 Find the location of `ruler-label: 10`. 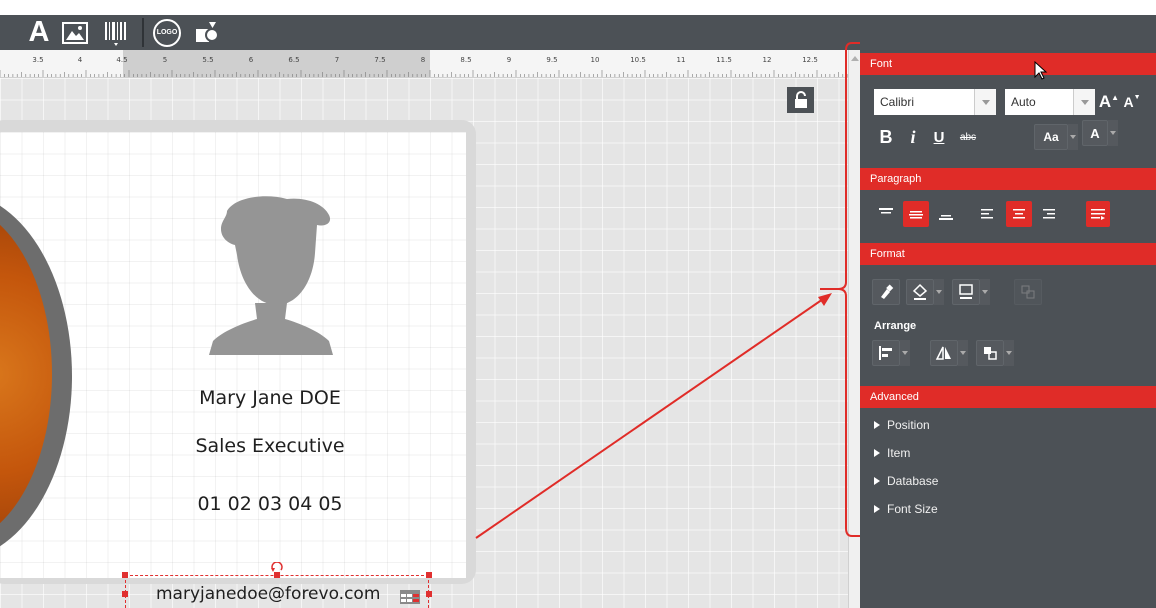

ruler-label: 10 is located at coordinates (595, 60).